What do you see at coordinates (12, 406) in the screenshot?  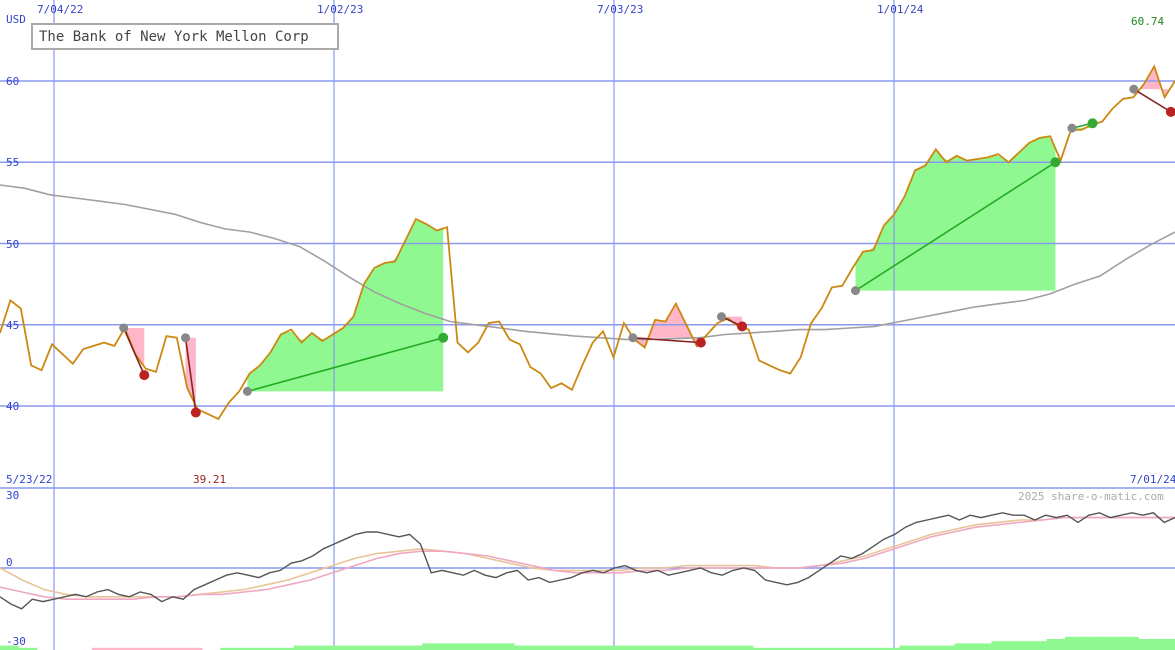 I see `y-tick-label: 40` at bounding box center [12, 406].